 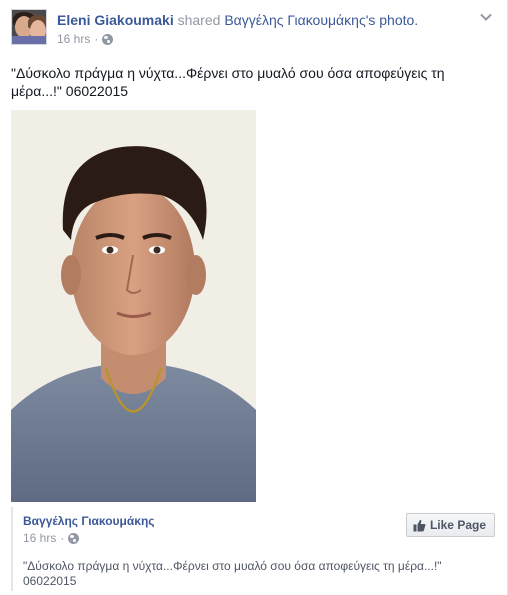 I want to click on shared-timestamp-link: 16 hrs, so click(x=39, y=538).